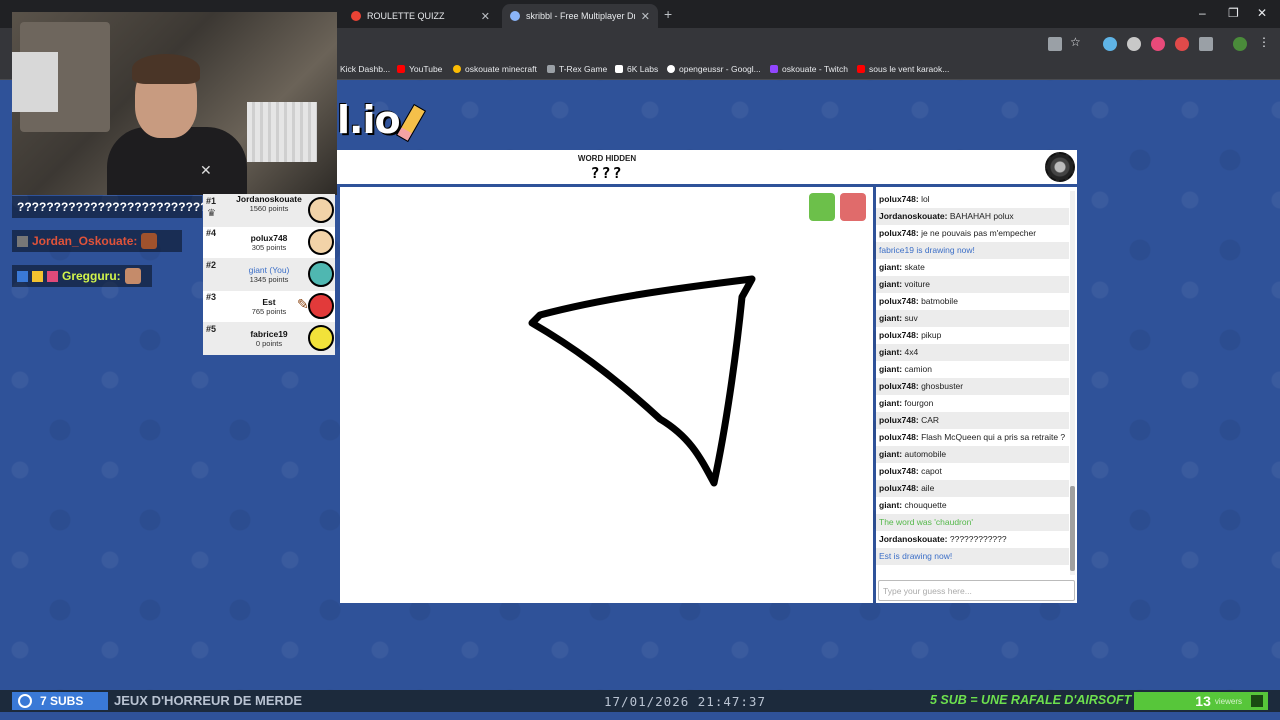 The width and height of the screenshot is (1280, 720). I want to click on bookmark-youtube: YouTube, so click(419, 69).